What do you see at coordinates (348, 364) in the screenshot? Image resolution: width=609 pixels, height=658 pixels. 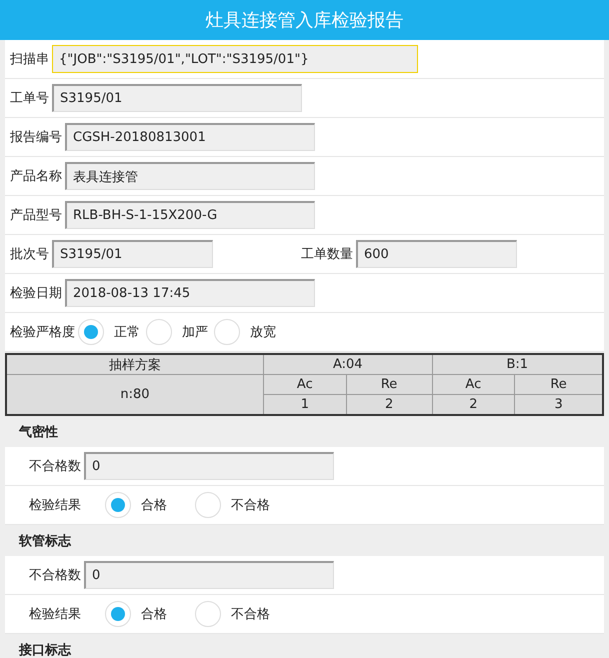 I see `table-header: A:04` at bounding box center [348, 364].